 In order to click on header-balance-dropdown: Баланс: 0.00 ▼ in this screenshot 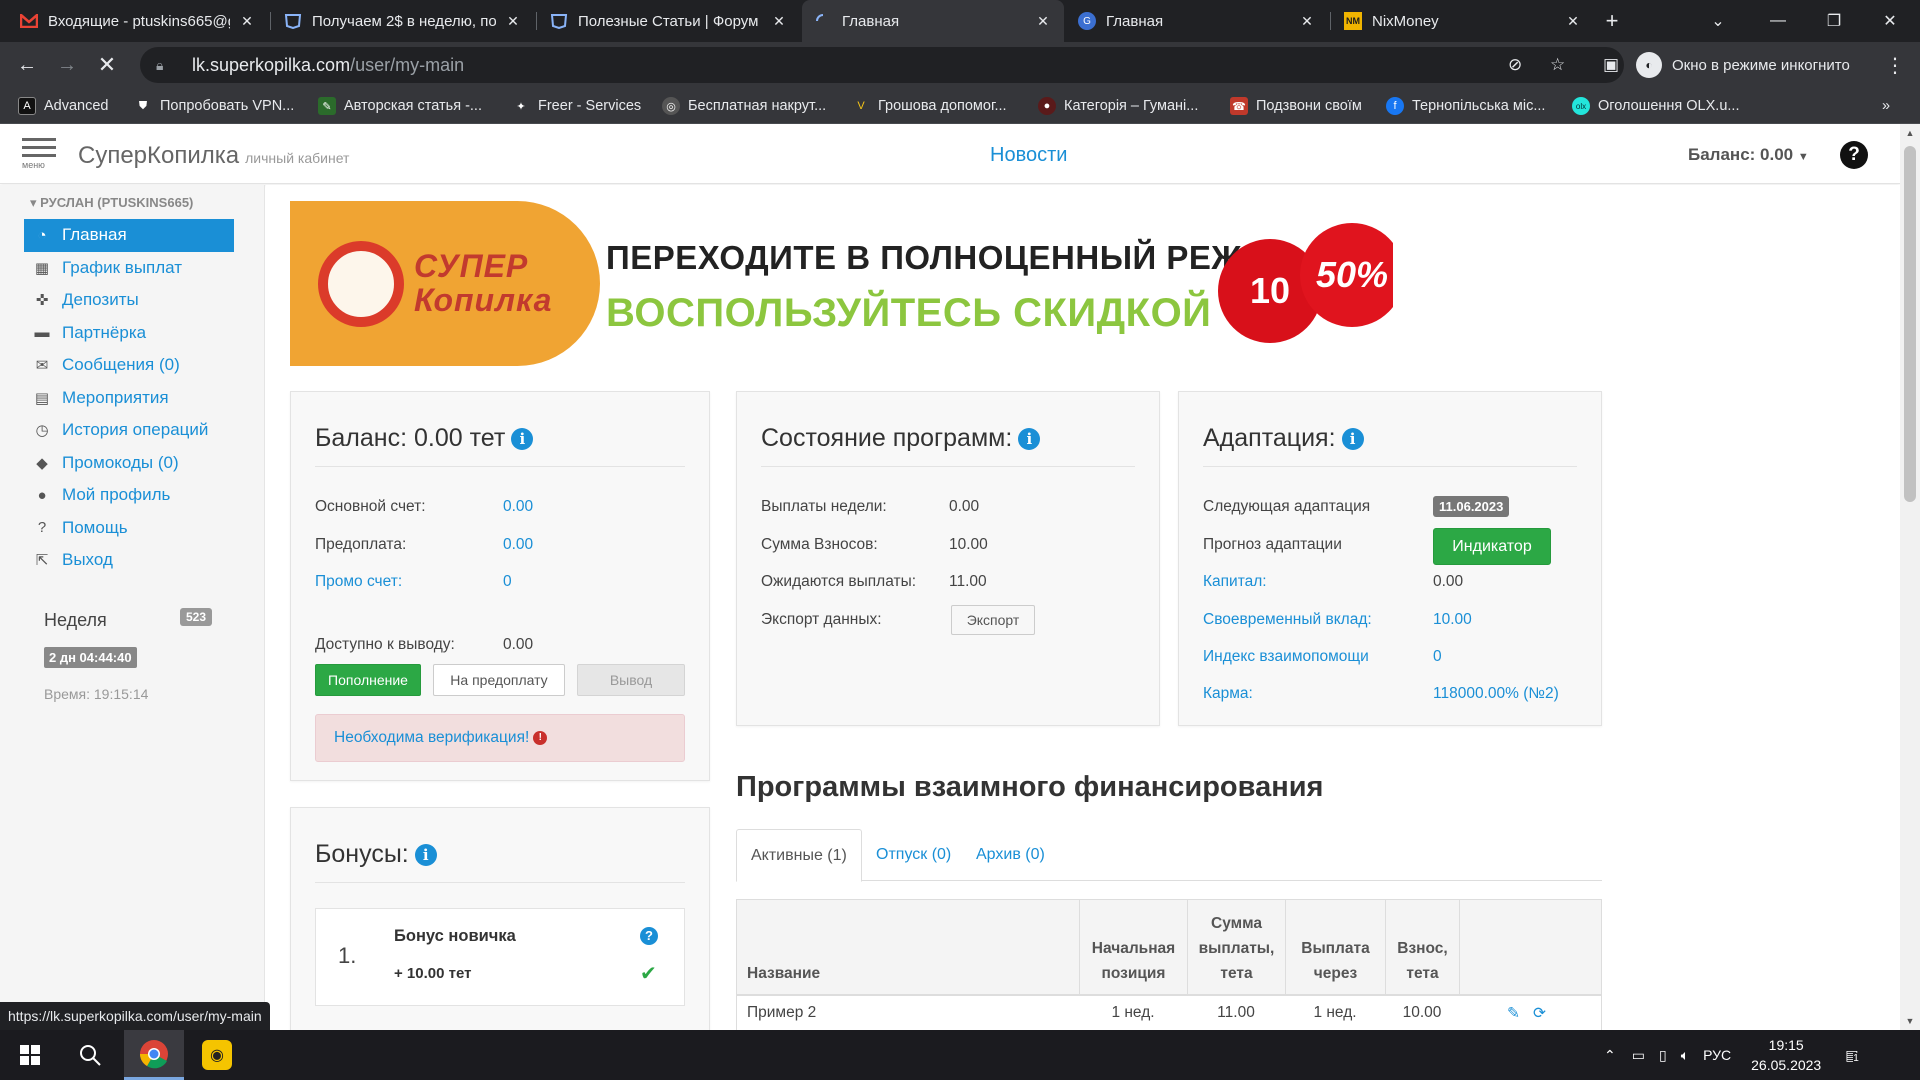, I will do `click(1748, 155)`.